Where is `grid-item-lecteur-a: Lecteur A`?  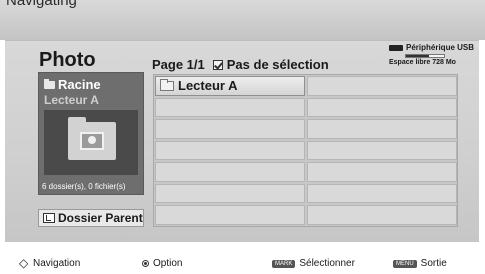 grid-item-lecteur-a: Lecteur A is located at coordinates (230, 86).